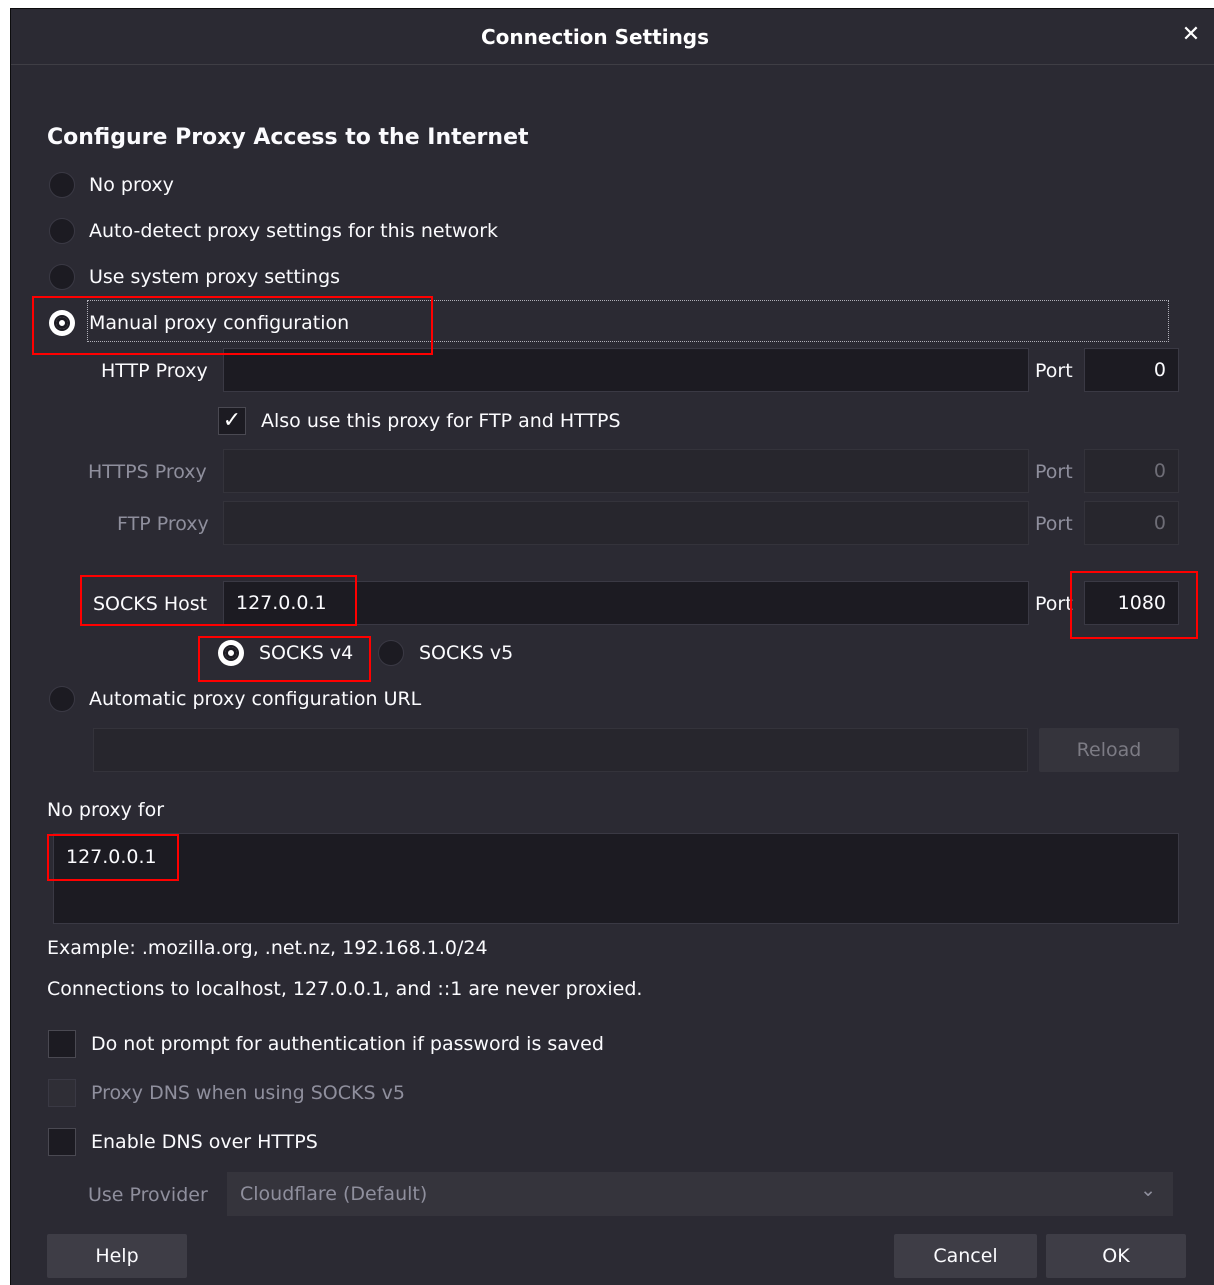 The height and width of the screenshot is (1285, 1214). I want to click on no-proxy-for-label: No proxy for, so click(106, 810).